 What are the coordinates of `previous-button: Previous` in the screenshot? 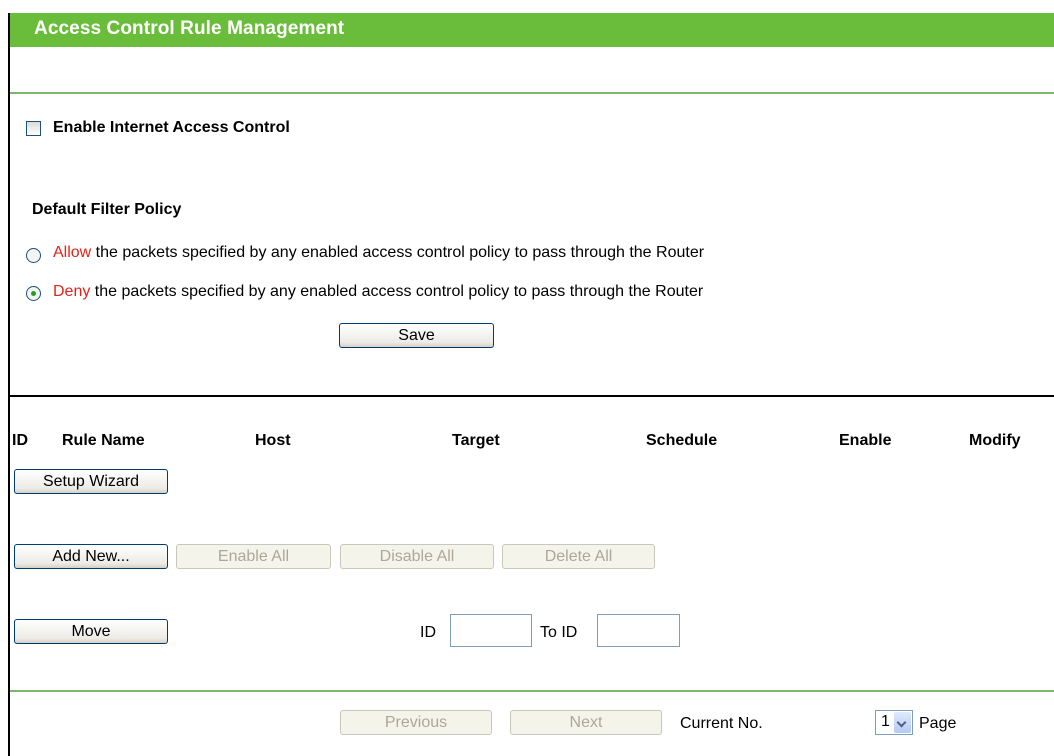 It's located at (416, 722).